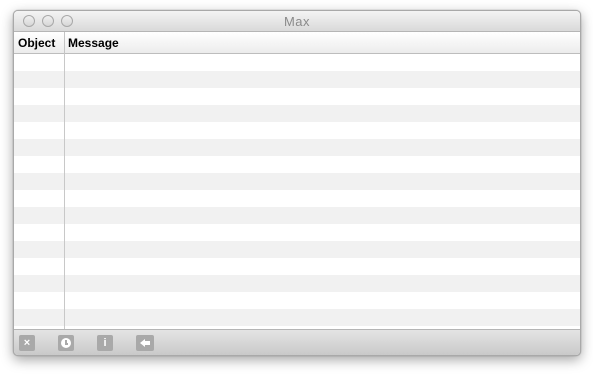  I want to click on arrow-left-icon, so click(145, 343).